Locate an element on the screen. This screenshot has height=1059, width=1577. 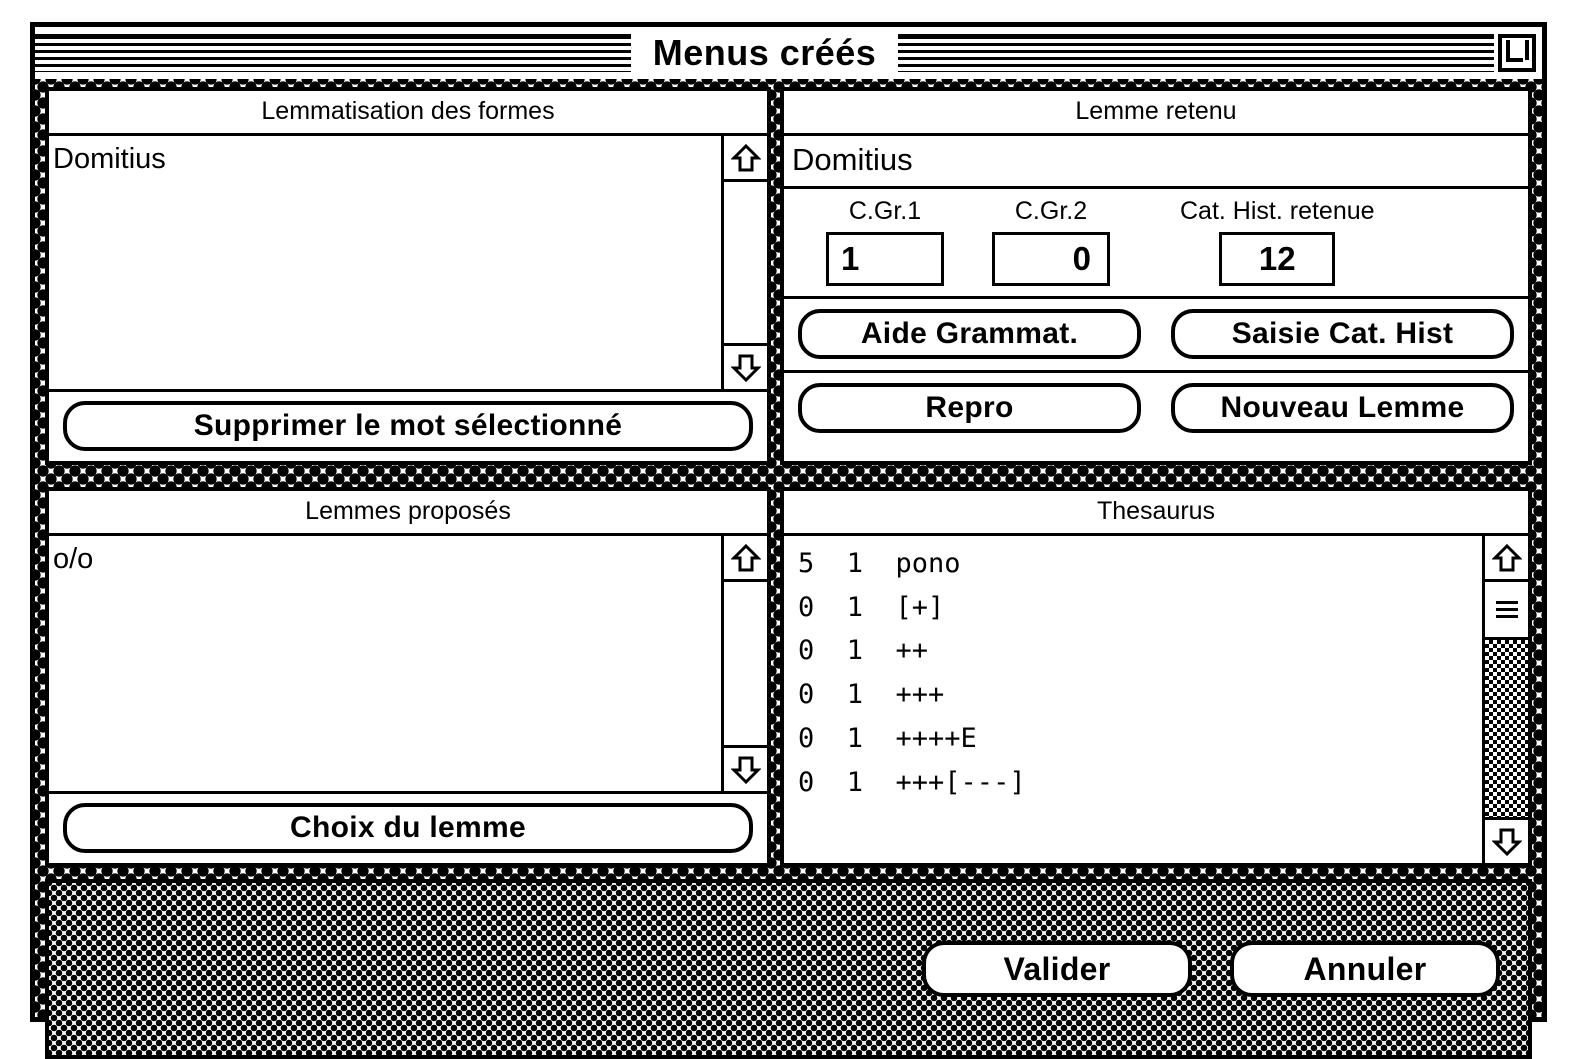
window-title: Menus créés is located at coordinates (764, 53).